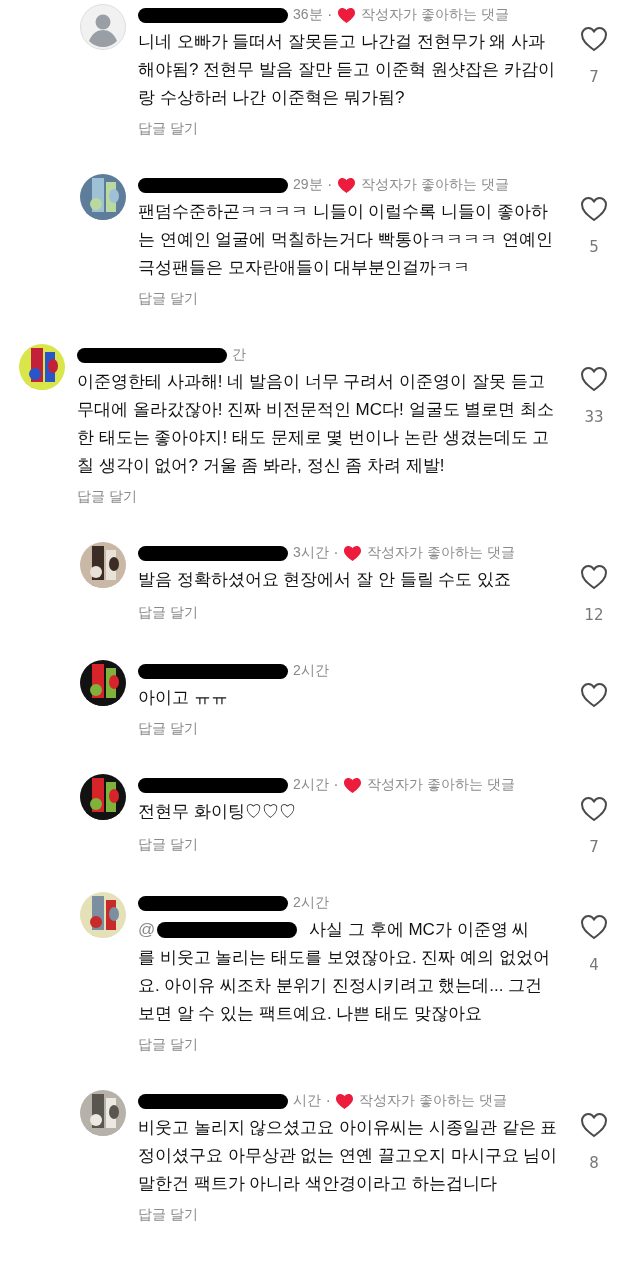  What do you see at coordinates (594, 965) in the screenshot?
I see `like-count: 4` at bounding box center [594, 965].